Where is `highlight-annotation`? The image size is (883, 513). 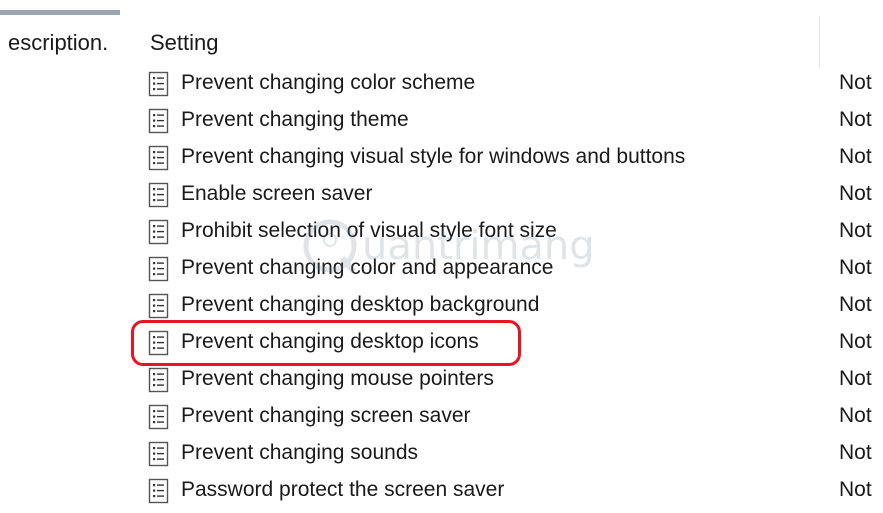
highlight-annotation is located at coordinates (326, 343).